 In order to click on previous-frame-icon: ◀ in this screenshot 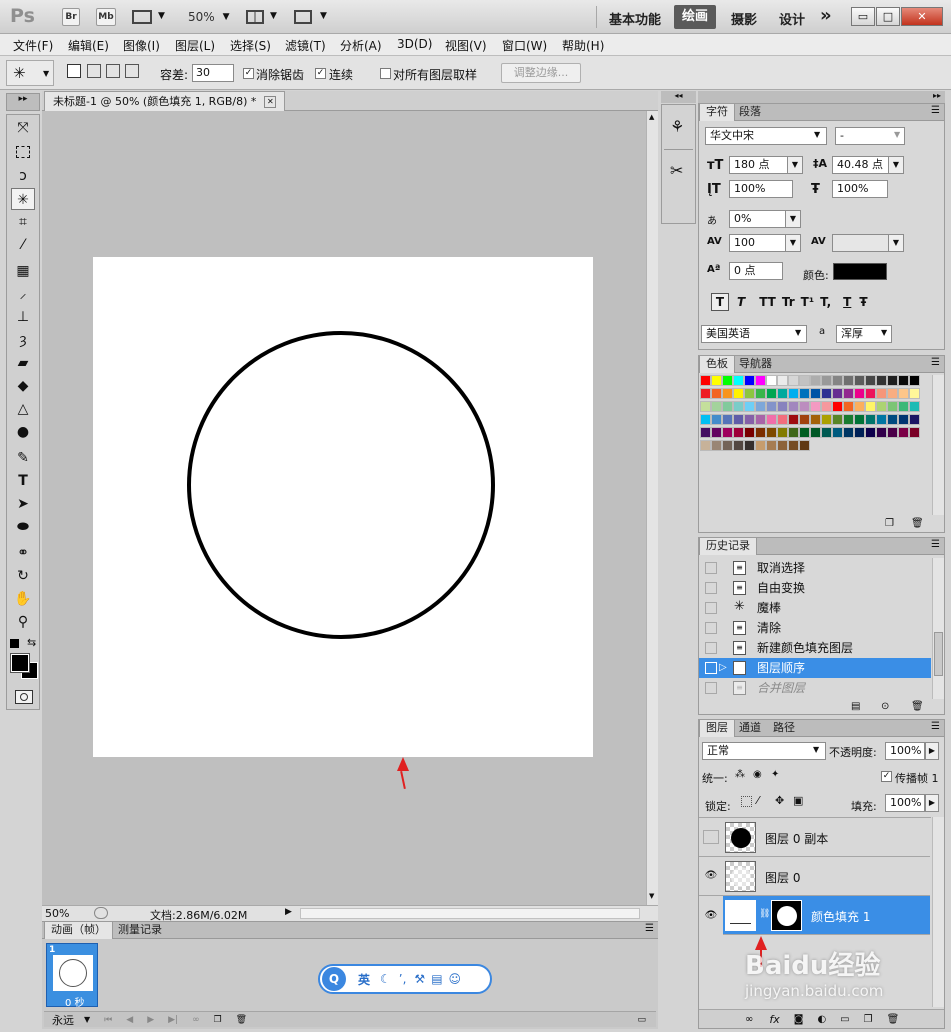, I will do `click(129, 1020)`.